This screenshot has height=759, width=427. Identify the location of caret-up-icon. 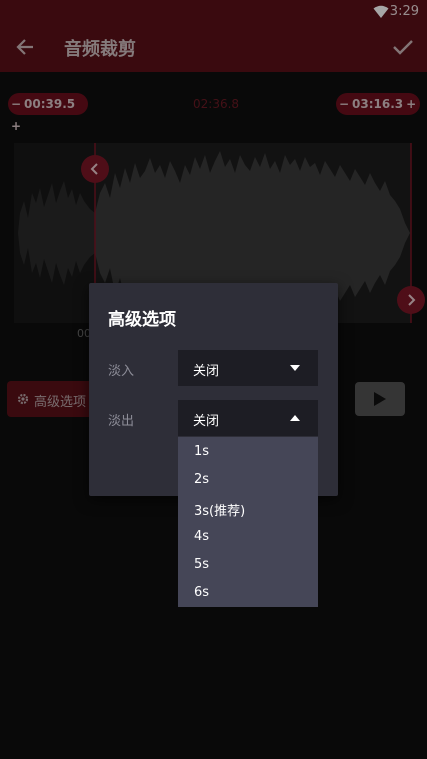
(295, 418).